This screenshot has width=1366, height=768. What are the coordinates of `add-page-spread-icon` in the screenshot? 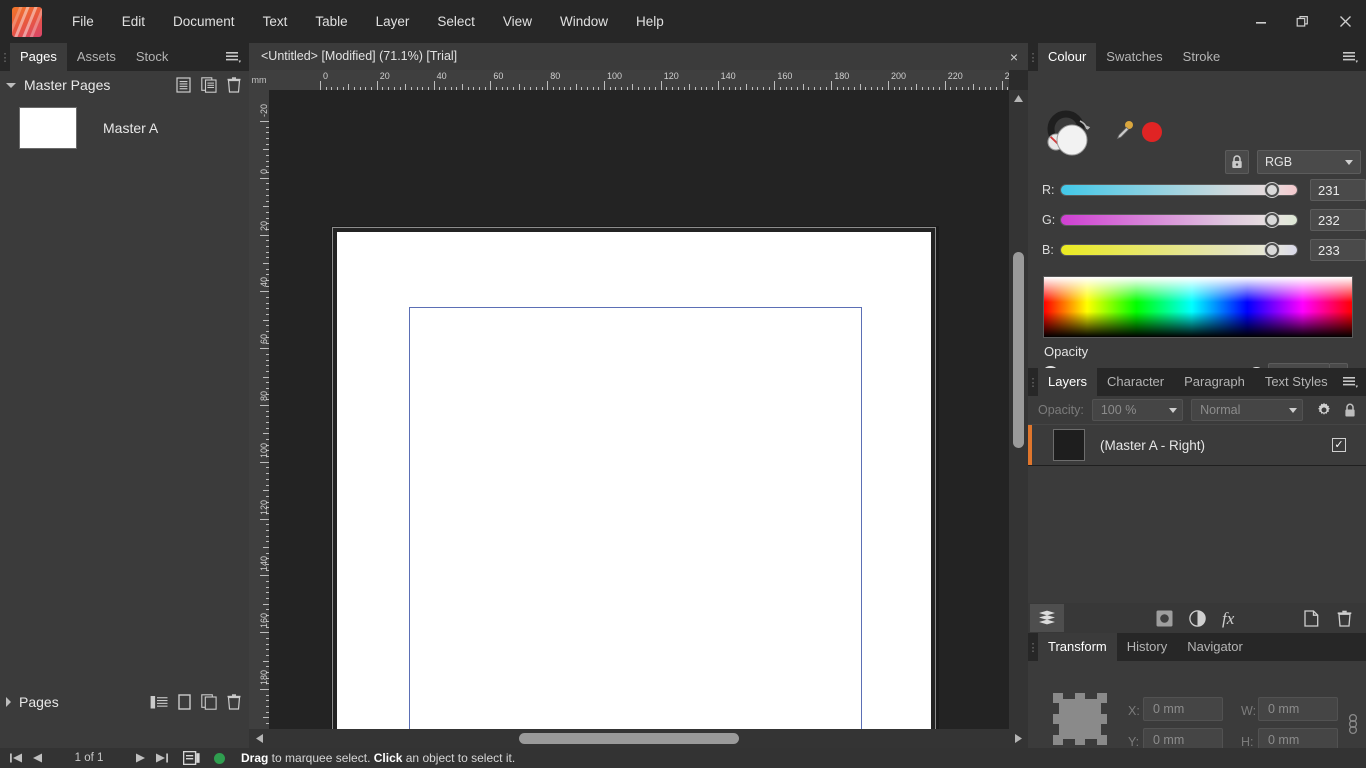 It's located at (159, 702).